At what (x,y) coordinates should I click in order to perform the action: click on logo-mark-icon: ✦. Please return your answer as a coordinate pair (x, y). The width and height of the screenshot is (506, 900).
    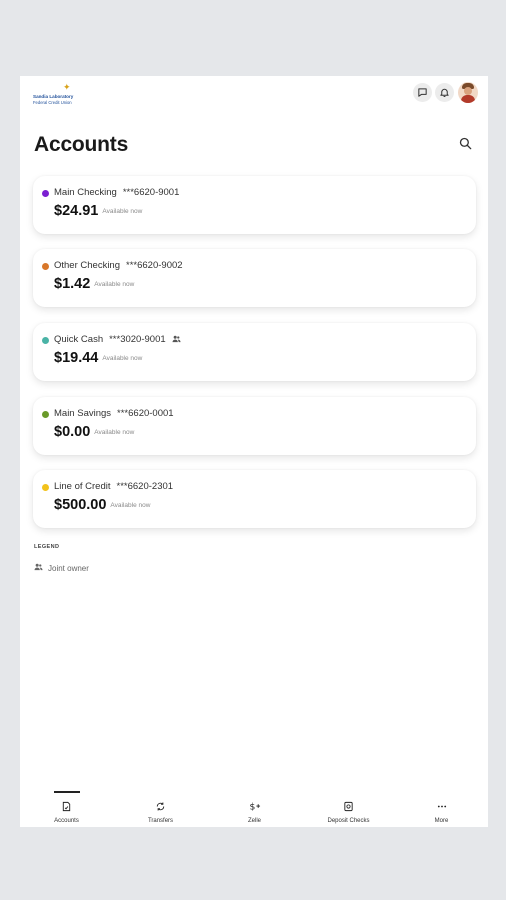
    Looking at the image, I should click on (67, 88).